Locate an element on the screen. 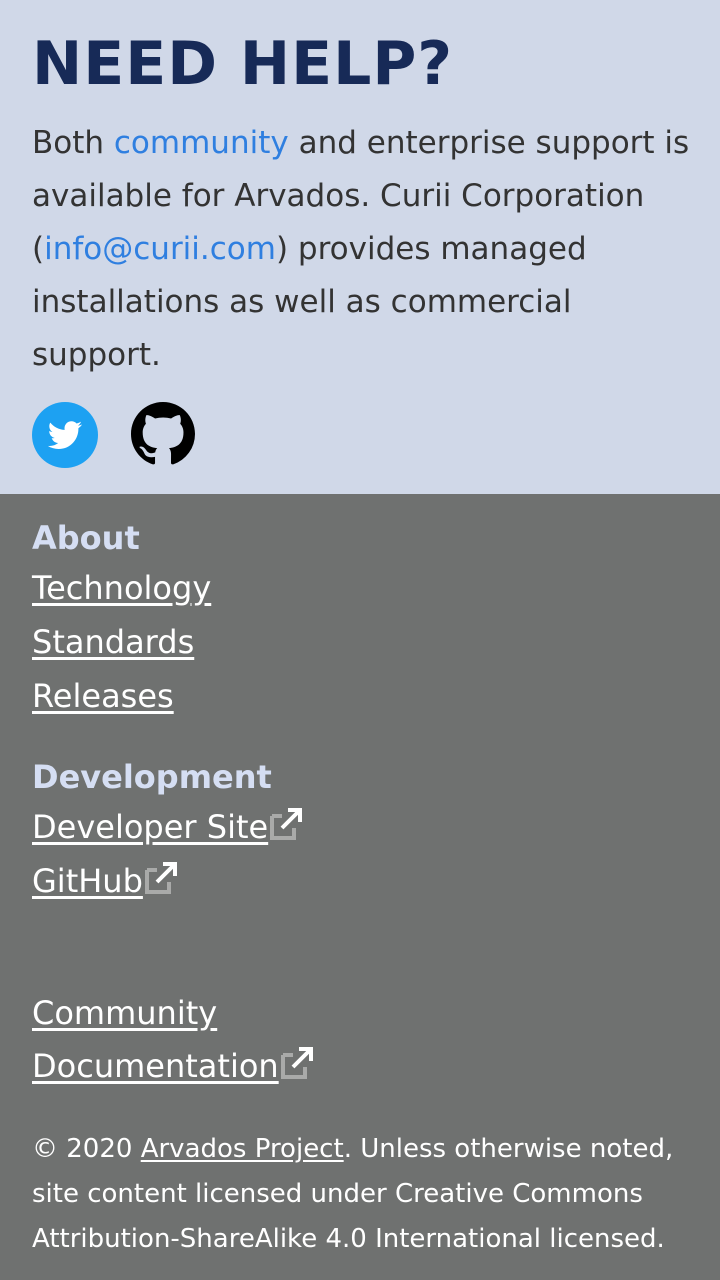 Image resolution: width=720 pixels, height=1280 pixels. help-text-1: Both is located at coordinates (73, 143).